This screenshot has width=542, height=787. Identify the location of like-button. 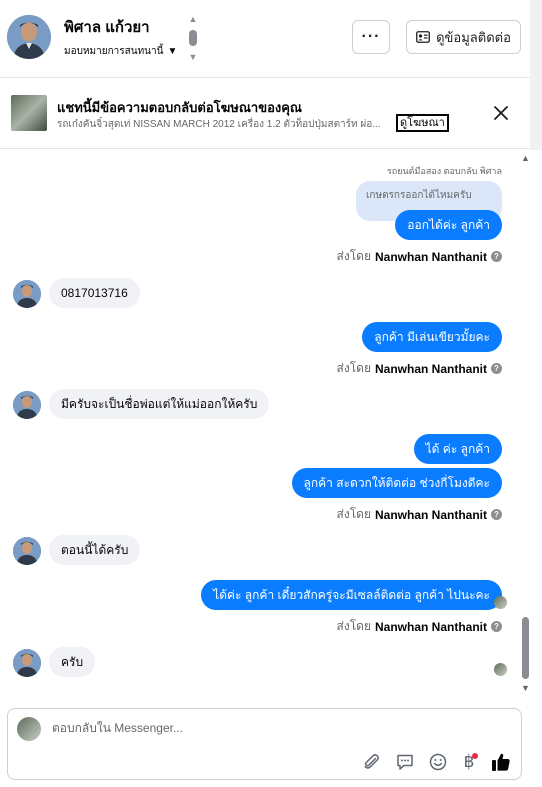
(501, 762).